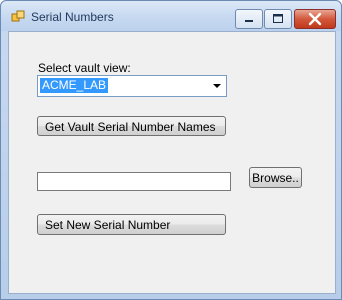  What do you see at coordinates (131, 126) in the screenshot?
I see `get-vault-serial-names-button: Get Vault Serial Number Names` at bounding box center [131, 126].